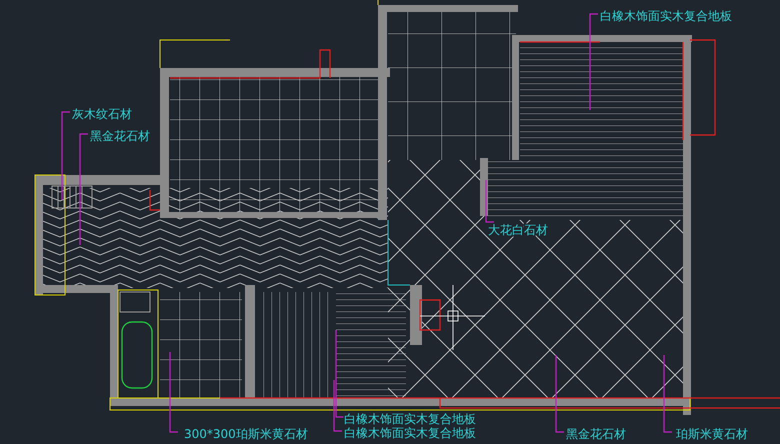  What do you see at coordinates (246, 434) in the screenshot?
I see `material-label: 300*300珀斯米黄石材` at bounding box center [246, 434].